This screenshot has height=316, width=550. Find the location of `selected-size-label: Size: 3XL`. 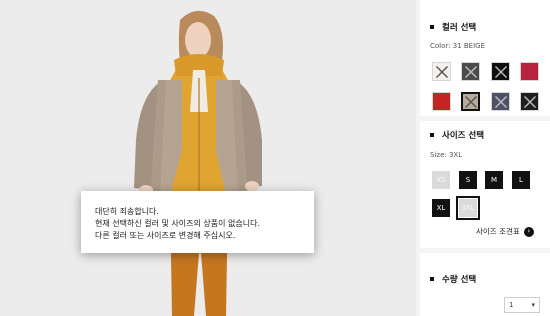

selected-size-label: Size: 3XL is located at coordinates (446, 155).